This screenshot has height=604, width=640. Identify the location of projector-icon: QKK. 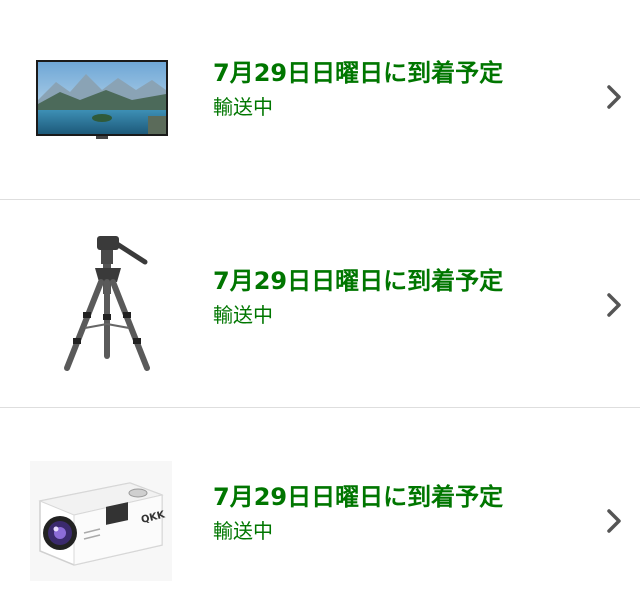
(101, 521).